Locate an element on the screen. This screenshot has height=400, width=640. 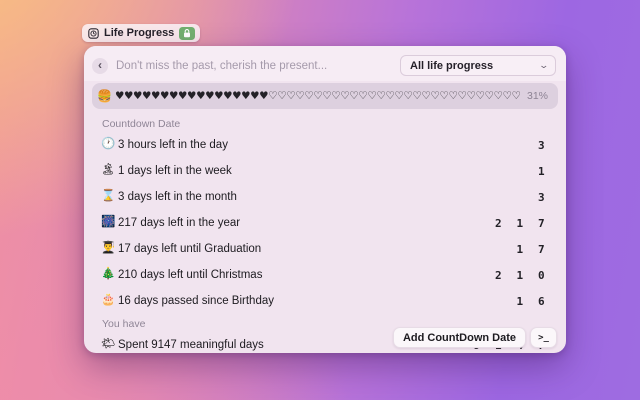
christmas-tree-icon: 🎄 is located at coordinates (108, 274).